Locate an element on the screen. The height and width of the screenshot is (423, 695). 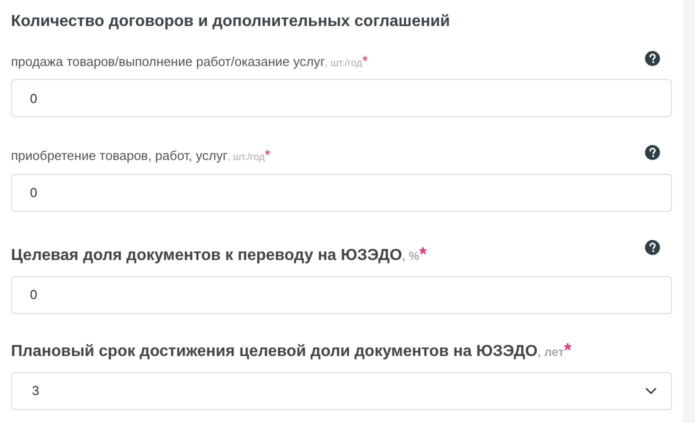
field-label: продажа товаров/выполнение работ/оказание услуг, шт./год* is located at coordinates (189, 62).